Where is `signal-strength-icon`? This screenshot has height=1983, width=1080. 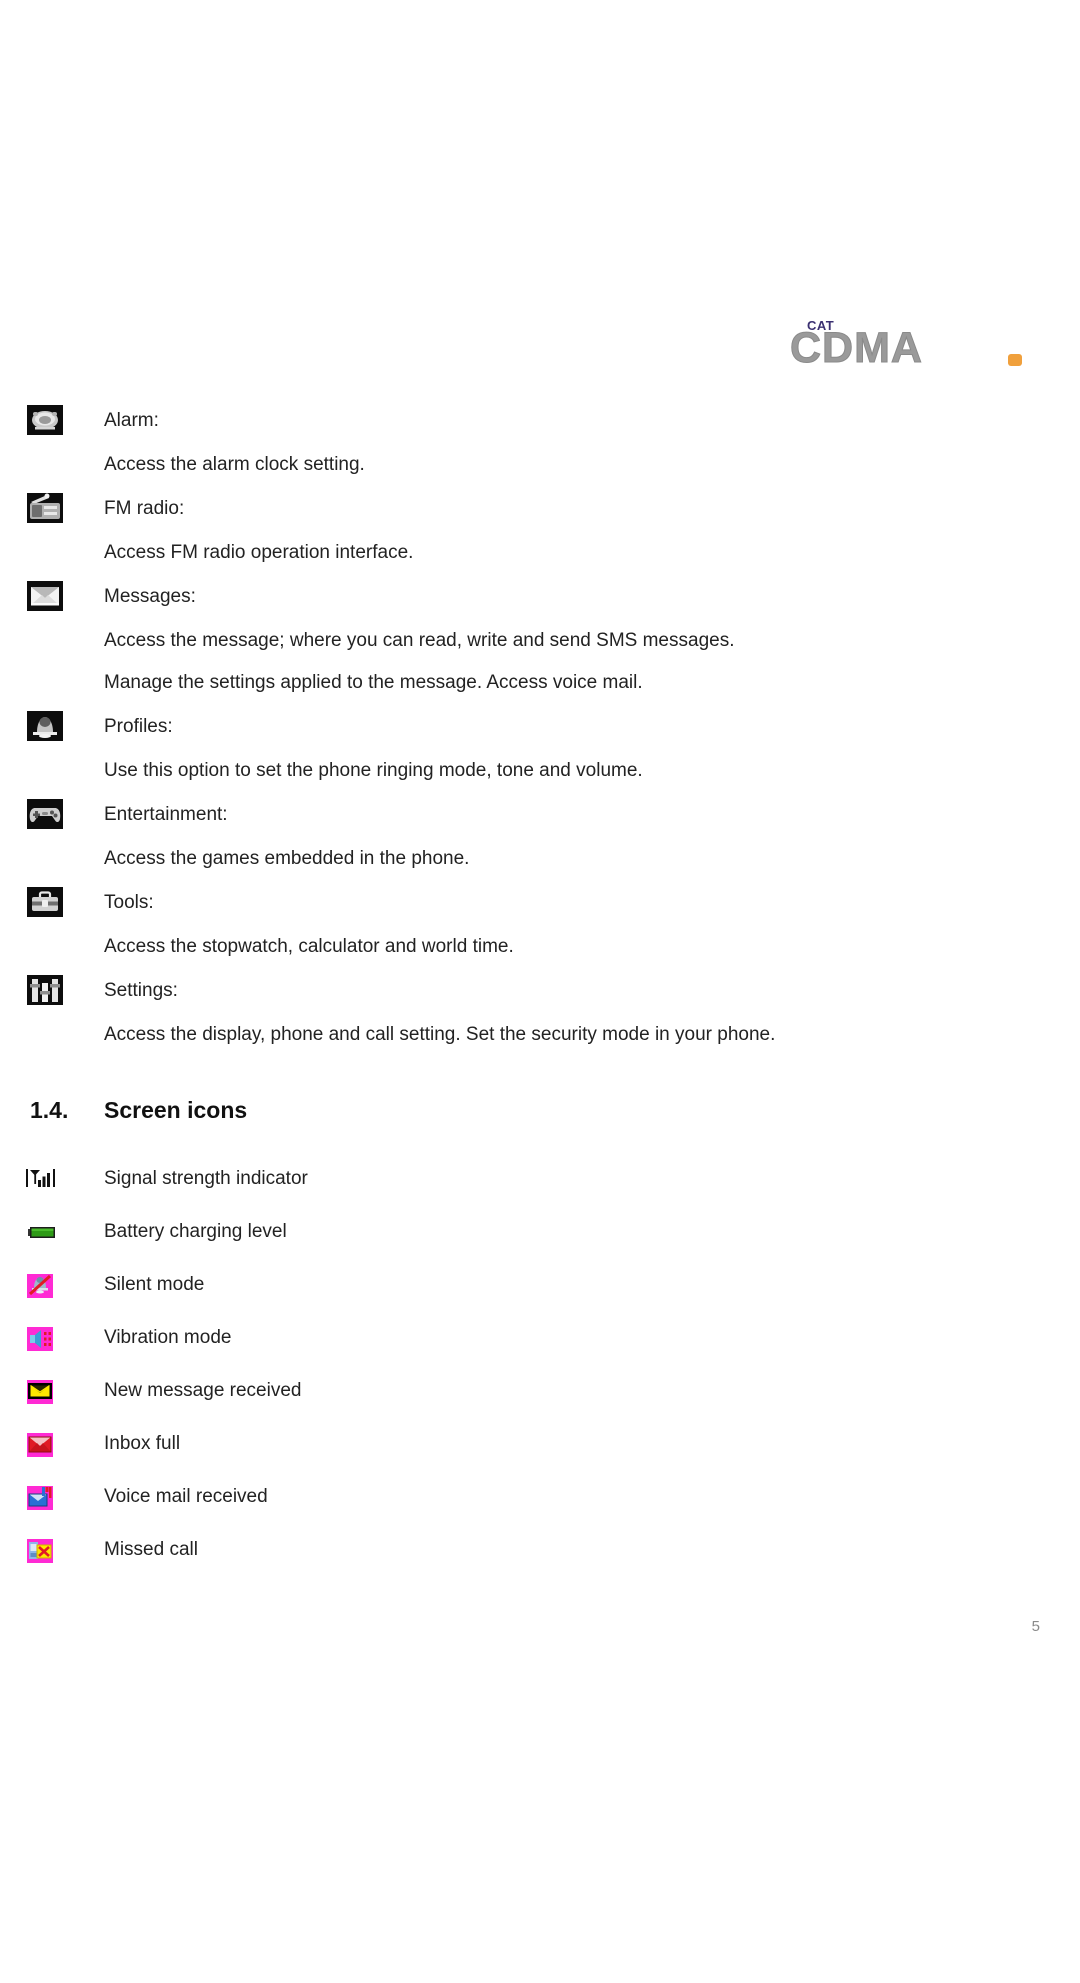 signal-strength-icon is located at coordinates (41, 1179).